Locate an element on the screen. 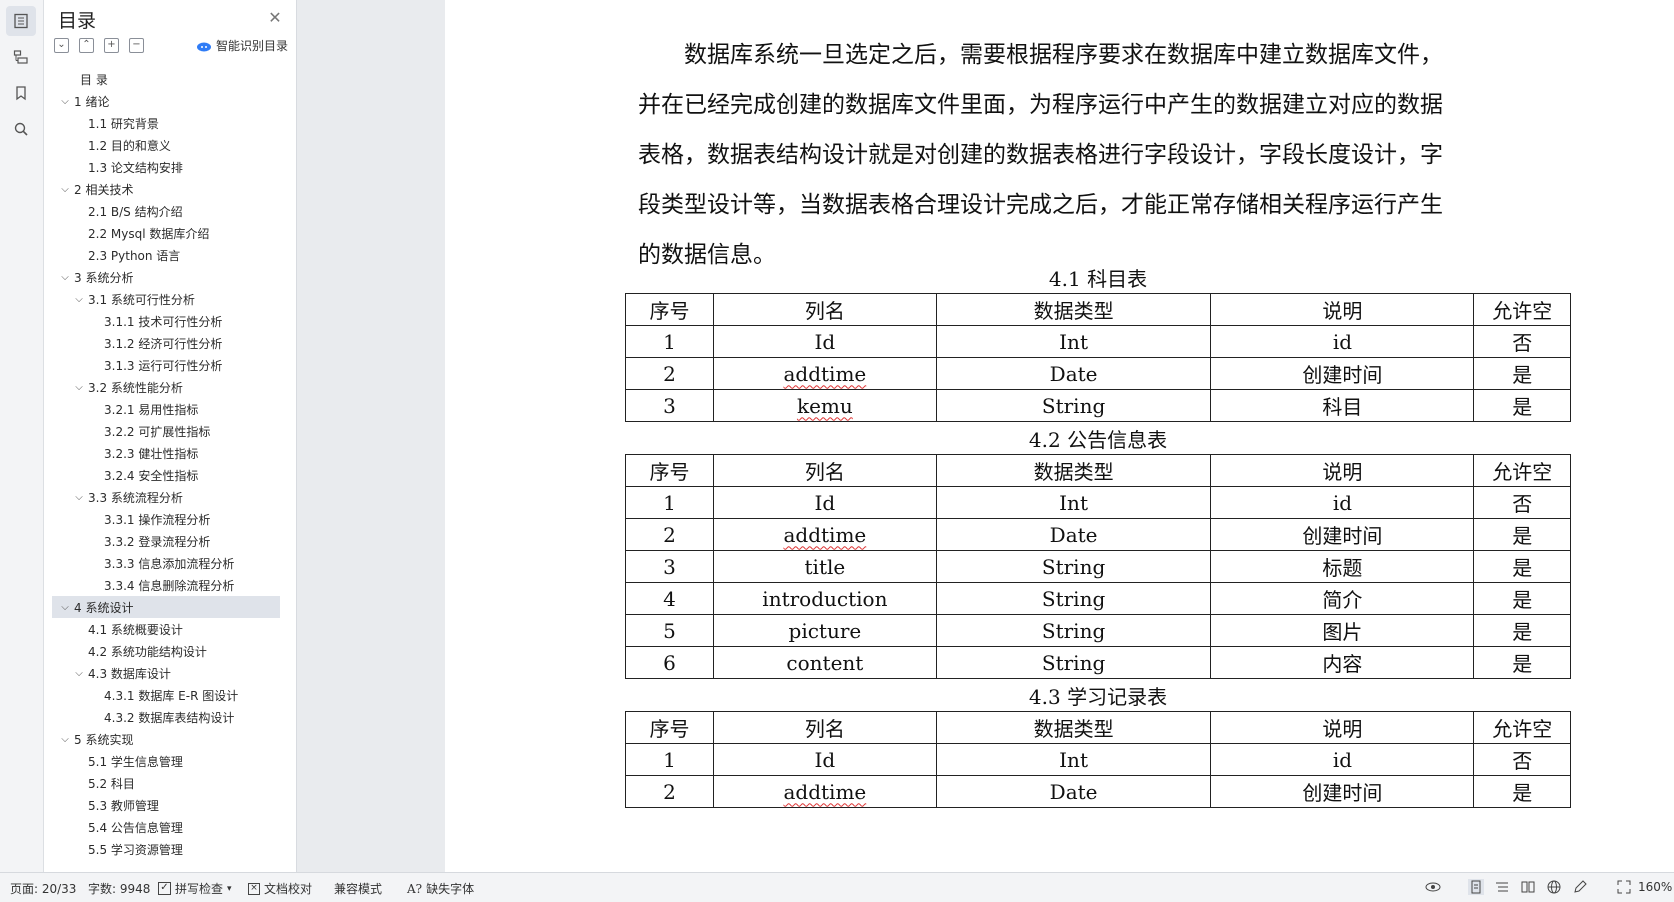 The height and width of the screenshot is (902, 1674). toc-item: 3.3.2 登录流程分析 is located at coordinates (166, 541).